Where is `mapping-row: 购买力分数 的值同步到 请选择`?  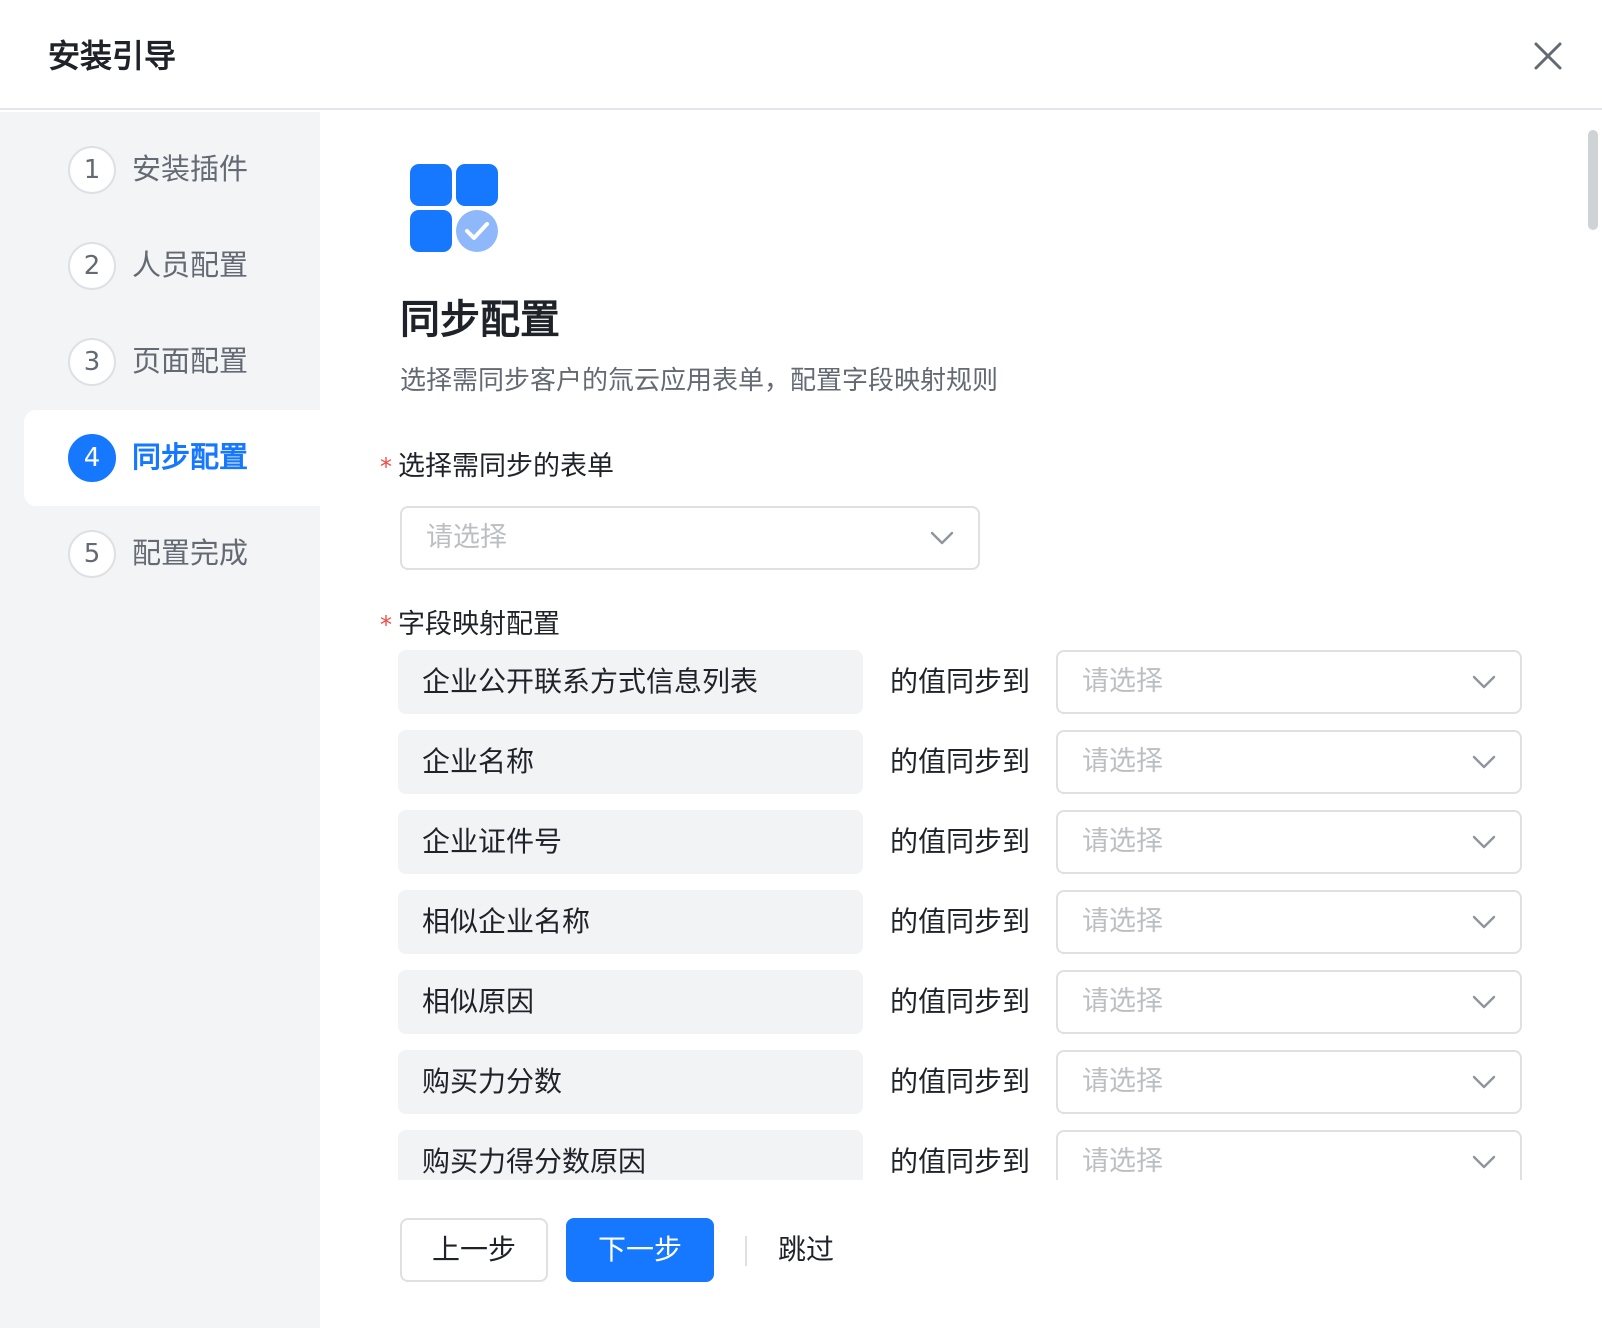 mapping-row: 购买力分数 的值同步到 请选择 is located at coordinates (963, 1082).